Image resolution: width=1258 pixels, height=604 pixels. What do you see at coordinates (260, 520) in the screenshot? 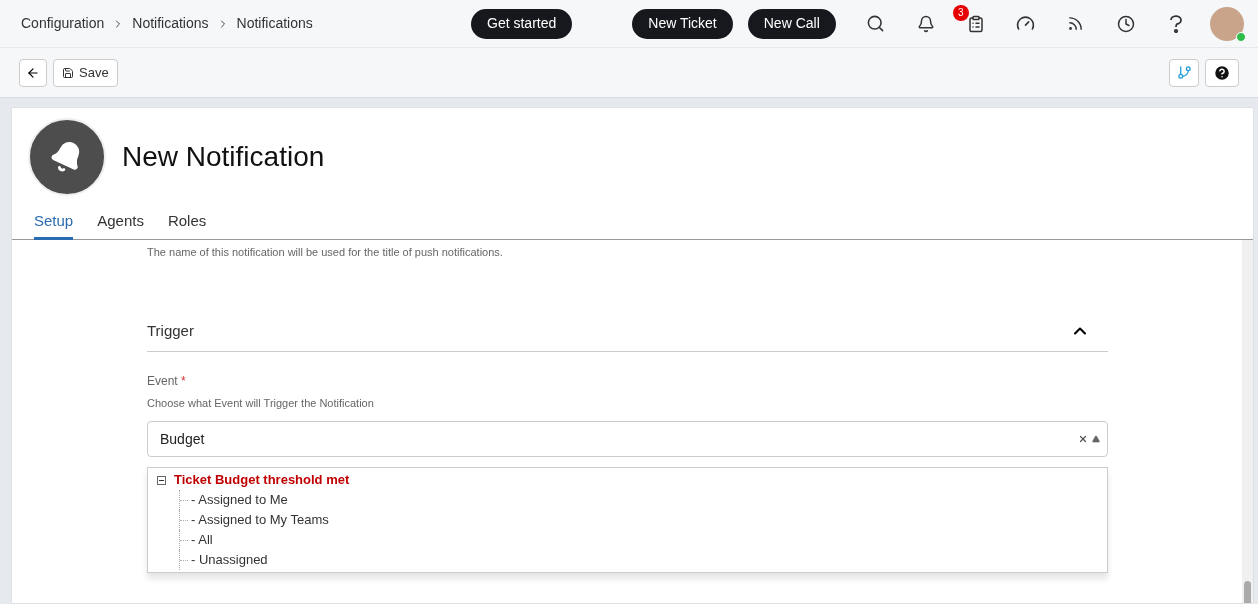
I see `tree-item: - Assigned to My Teams` at bounding box center [260, 520].